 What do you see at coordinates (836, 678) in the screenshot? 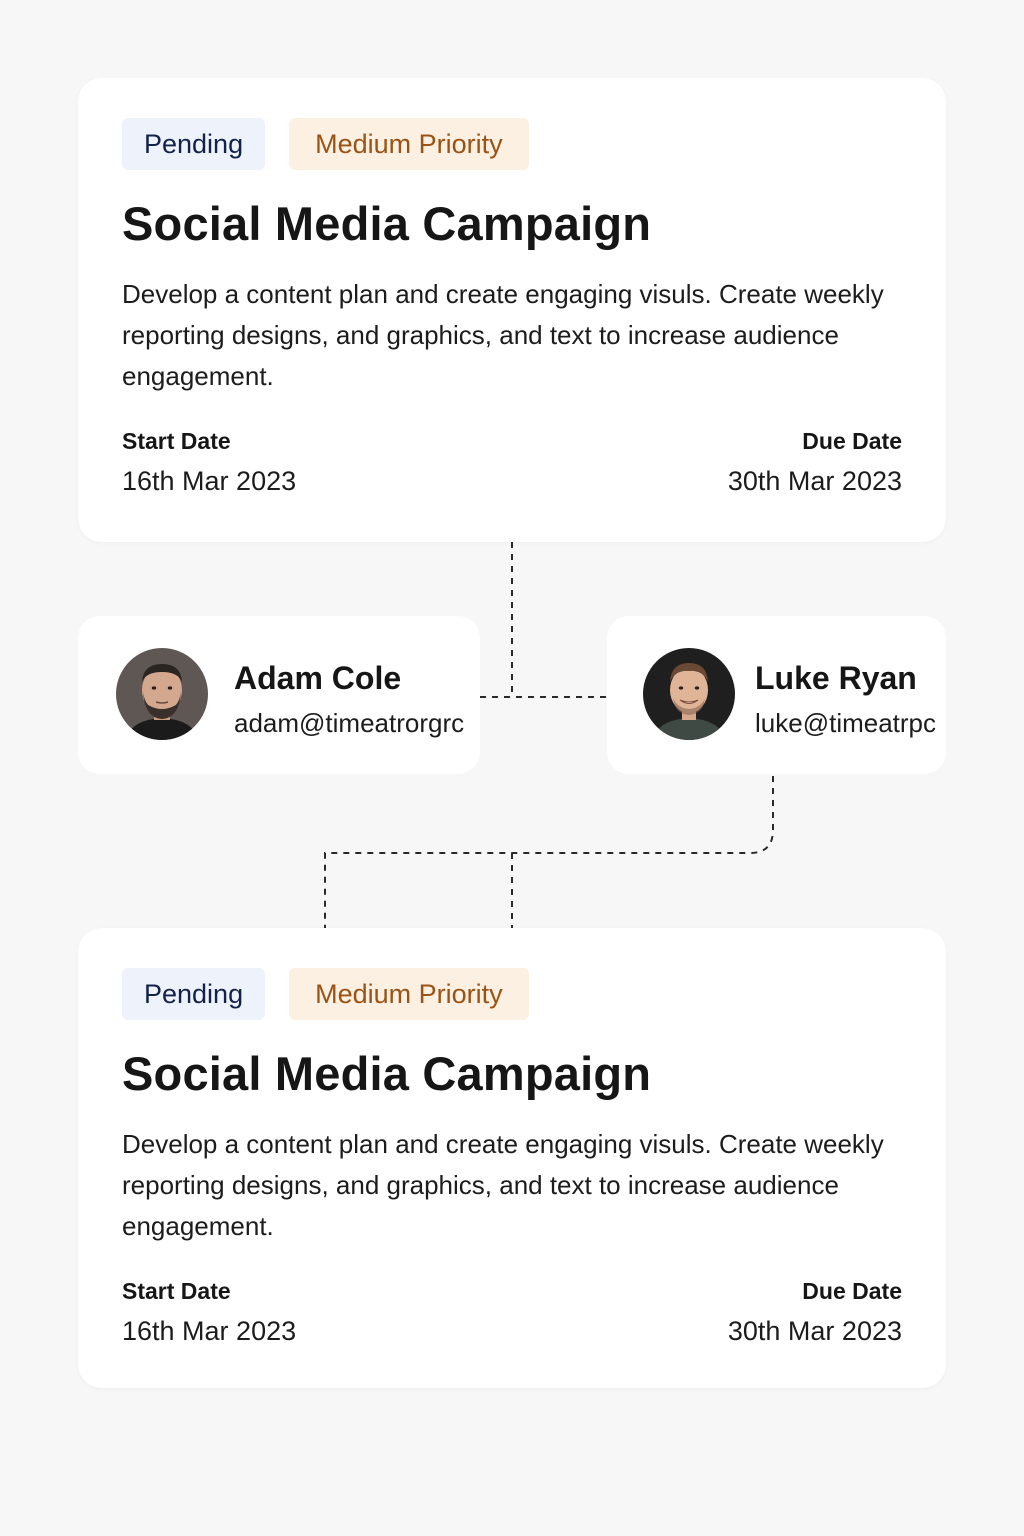
I see `assignee-name: Luke Ryan` at bounding box center [836, 678].